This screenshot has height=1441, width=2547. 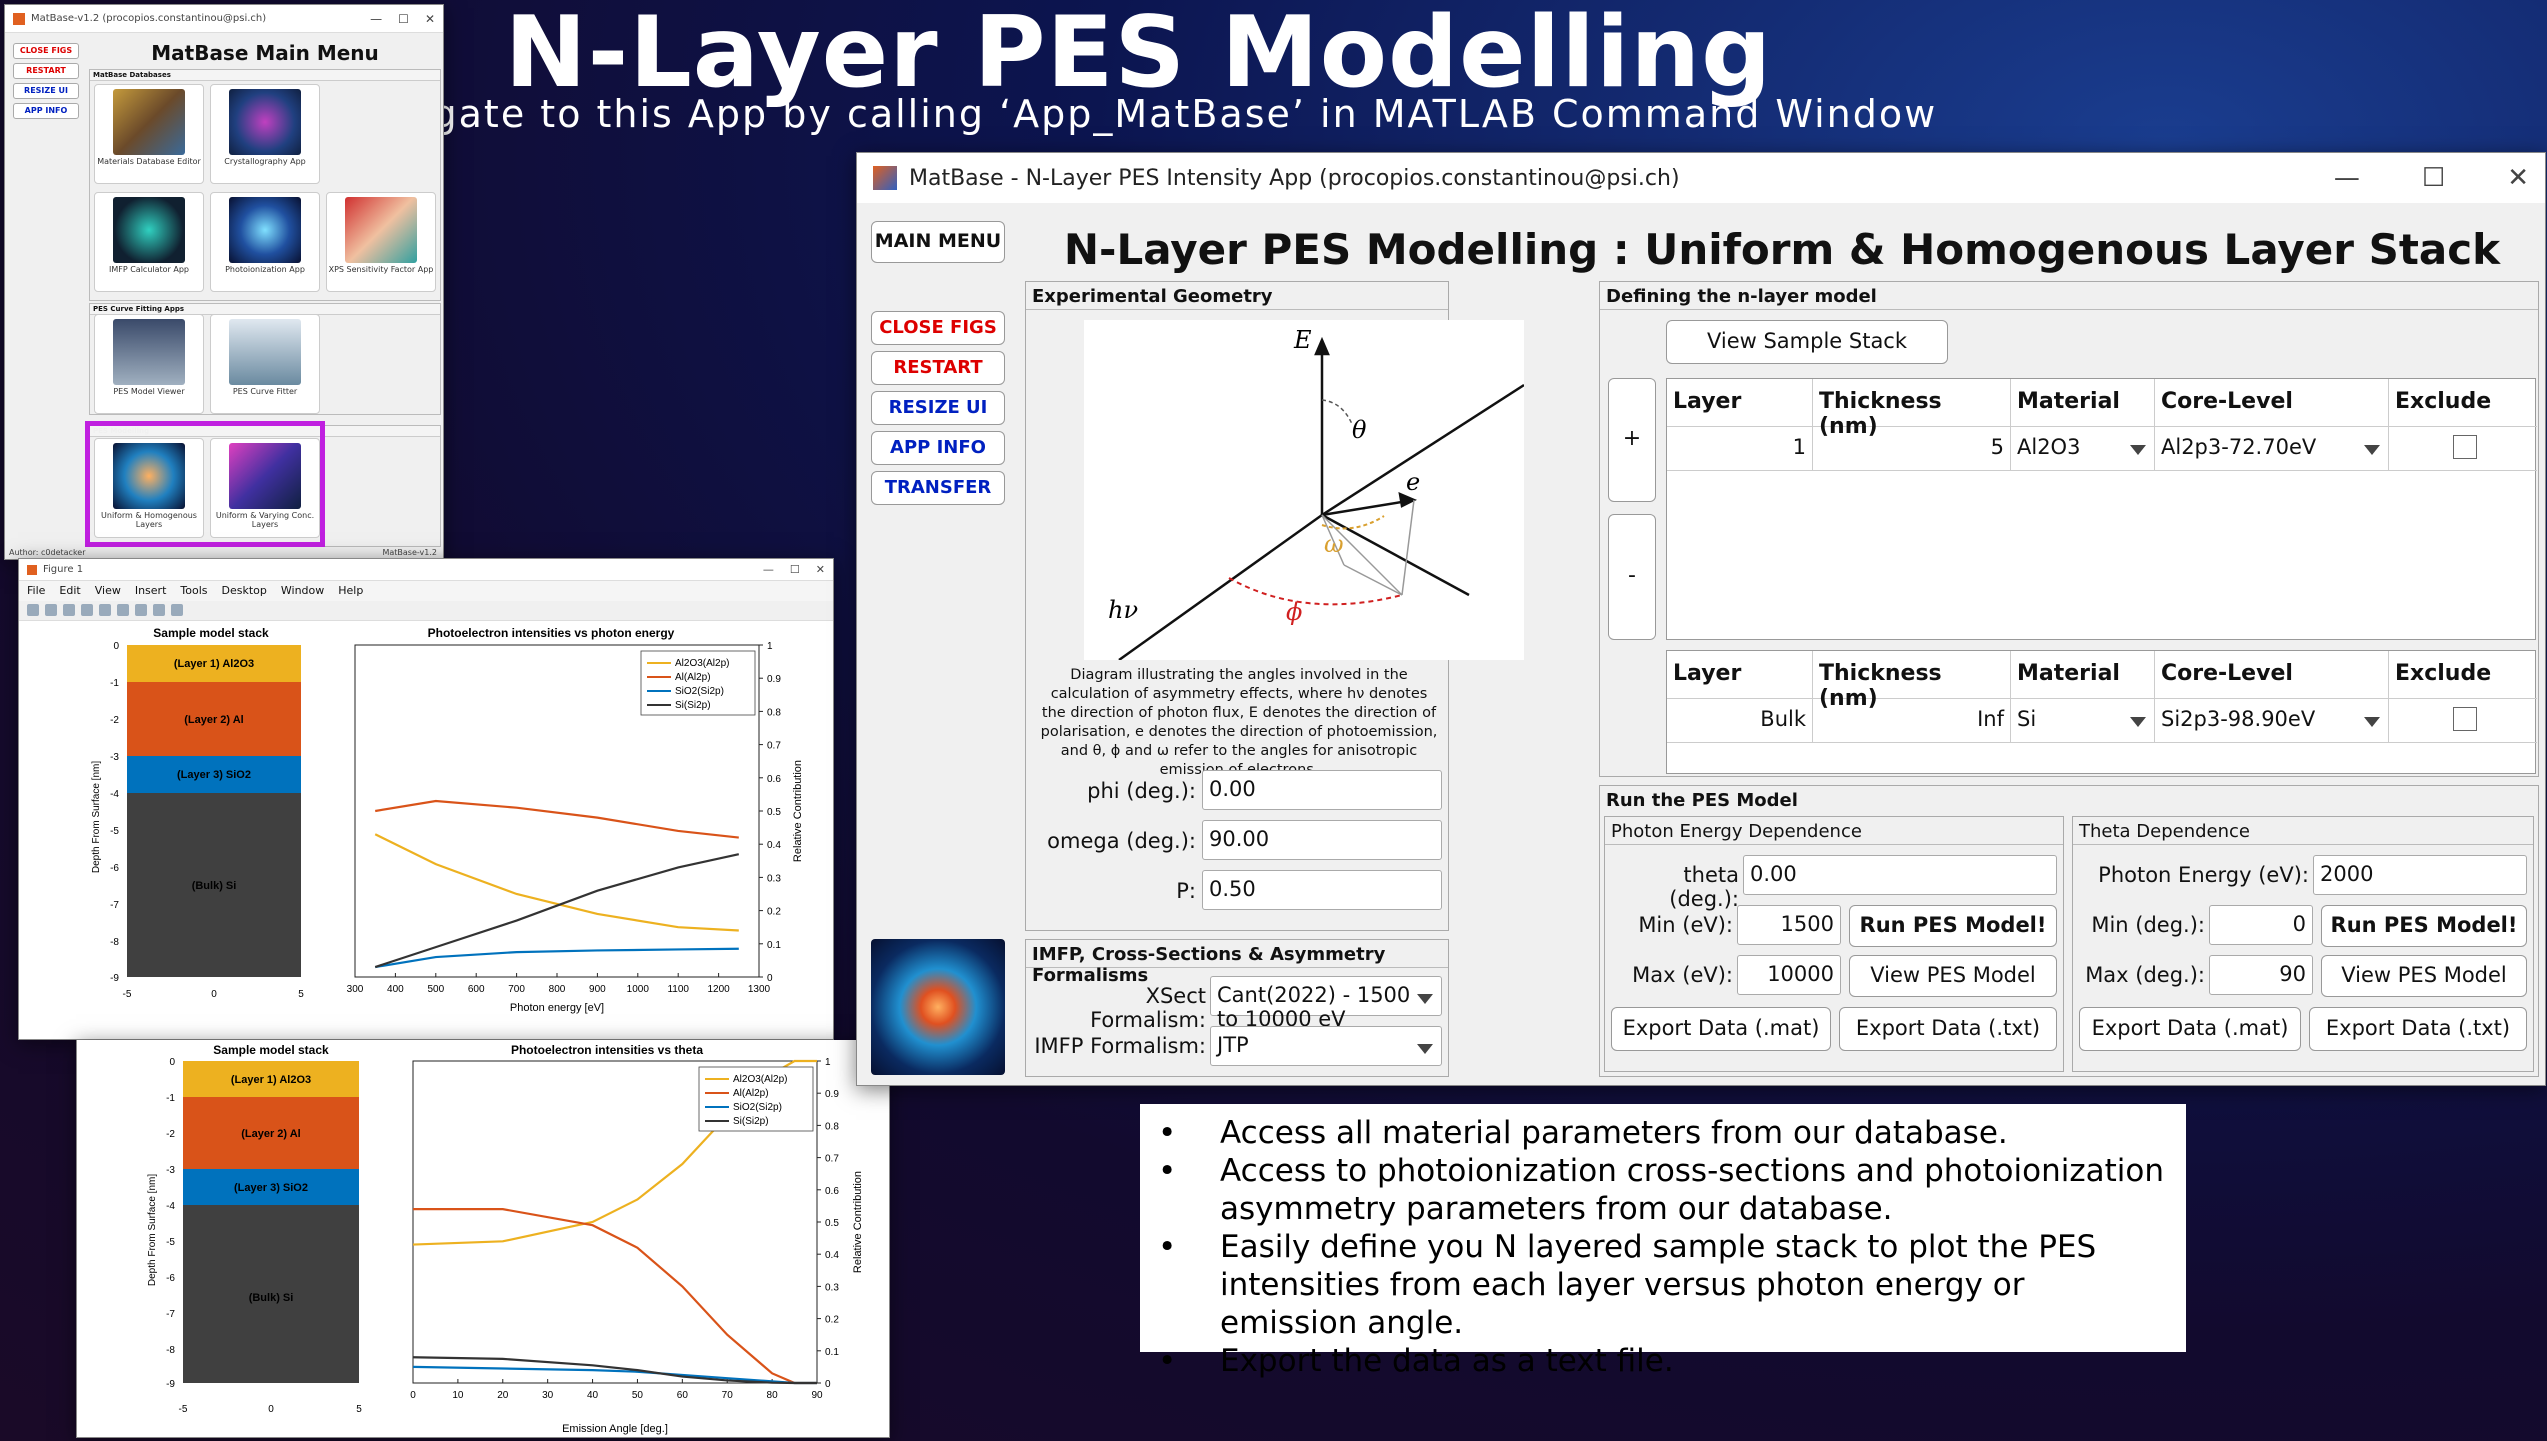 I want to click on legend-icon, so click(x=141, y=610).